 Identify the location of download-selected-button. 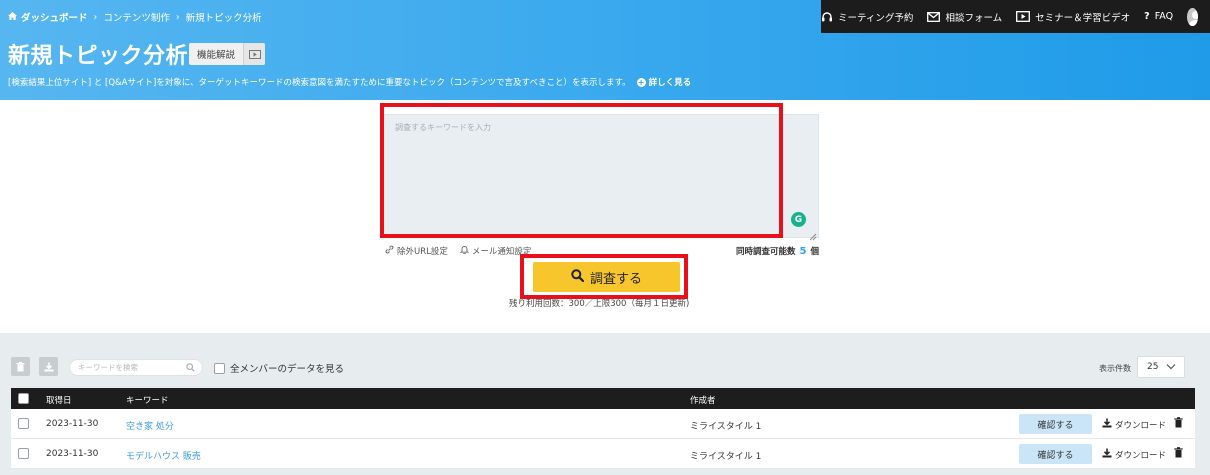
(48, 366).